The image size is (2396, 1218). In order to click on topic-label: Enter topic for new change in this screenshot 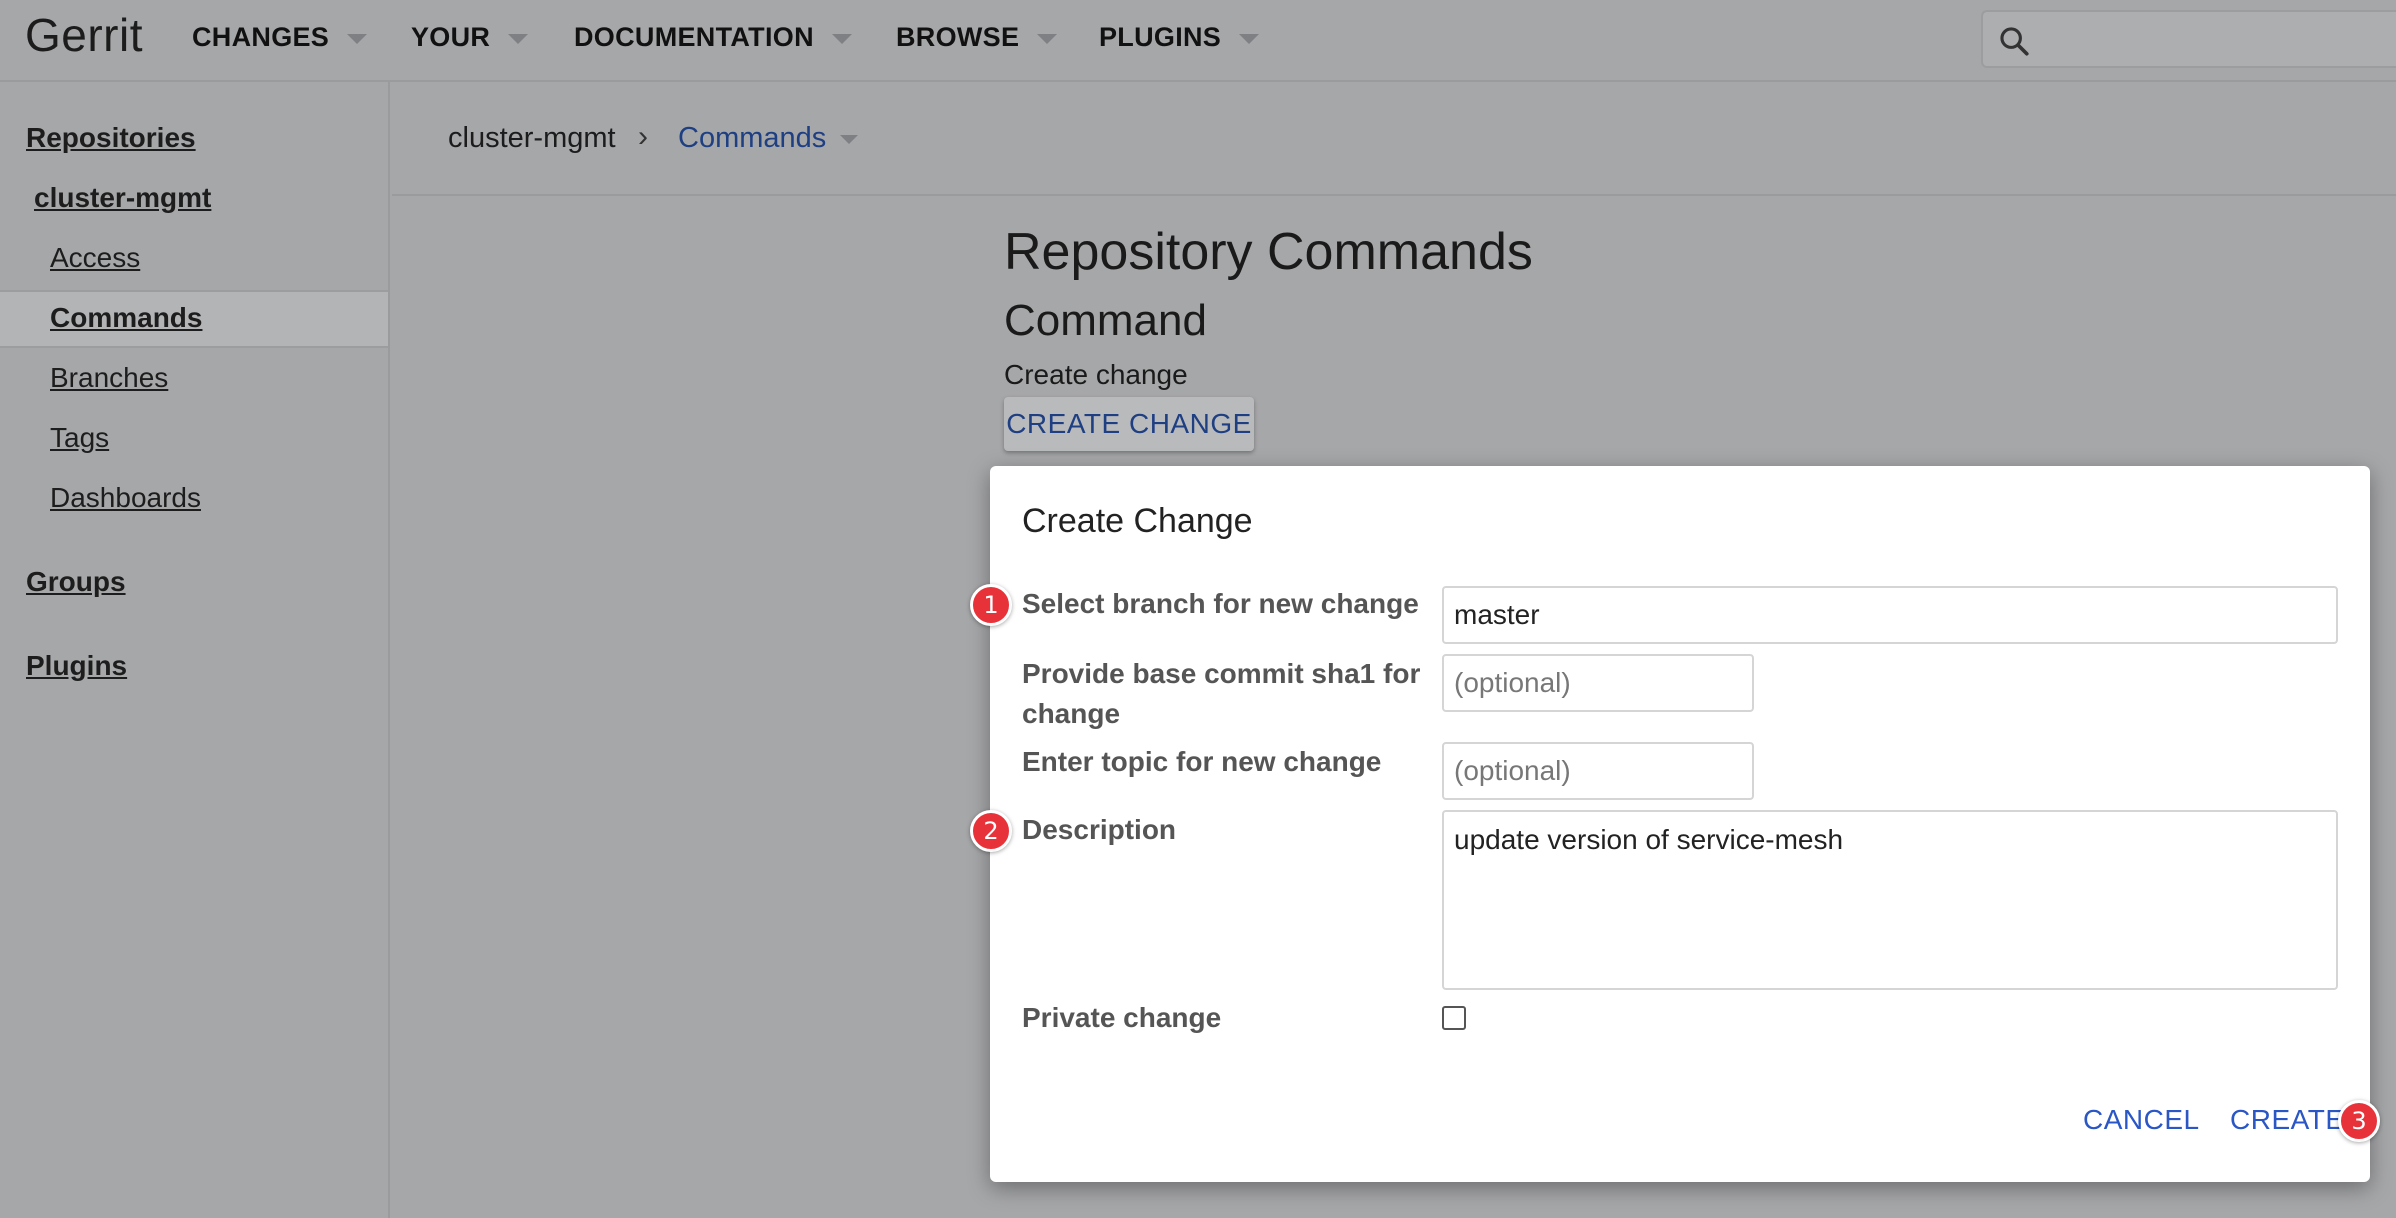, I will do `click(1202, 761)`.